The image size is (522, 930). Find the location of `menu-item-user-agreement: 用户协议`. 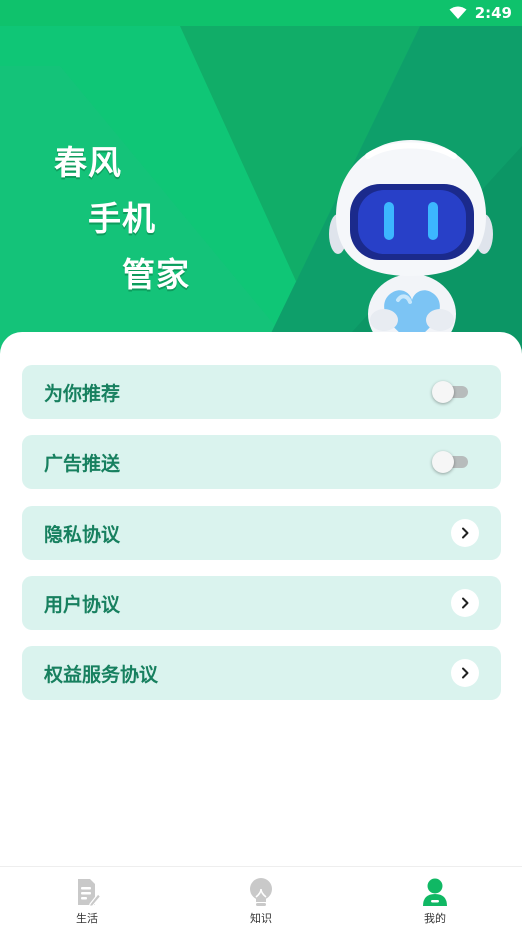

menu-item-user-agreement: 用户协议 is located at coordinates (261, 603).